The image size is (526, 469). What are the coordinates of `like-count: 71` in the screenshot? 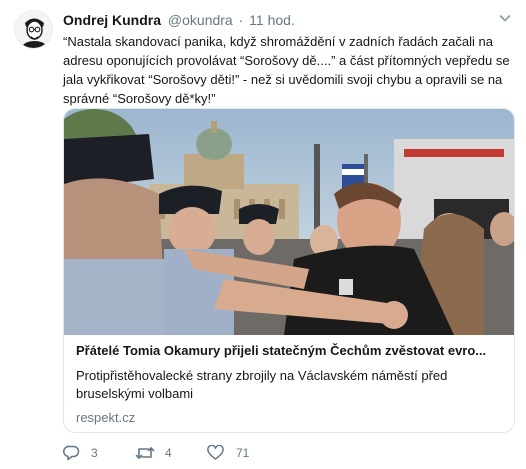 It's located at (243, 453).